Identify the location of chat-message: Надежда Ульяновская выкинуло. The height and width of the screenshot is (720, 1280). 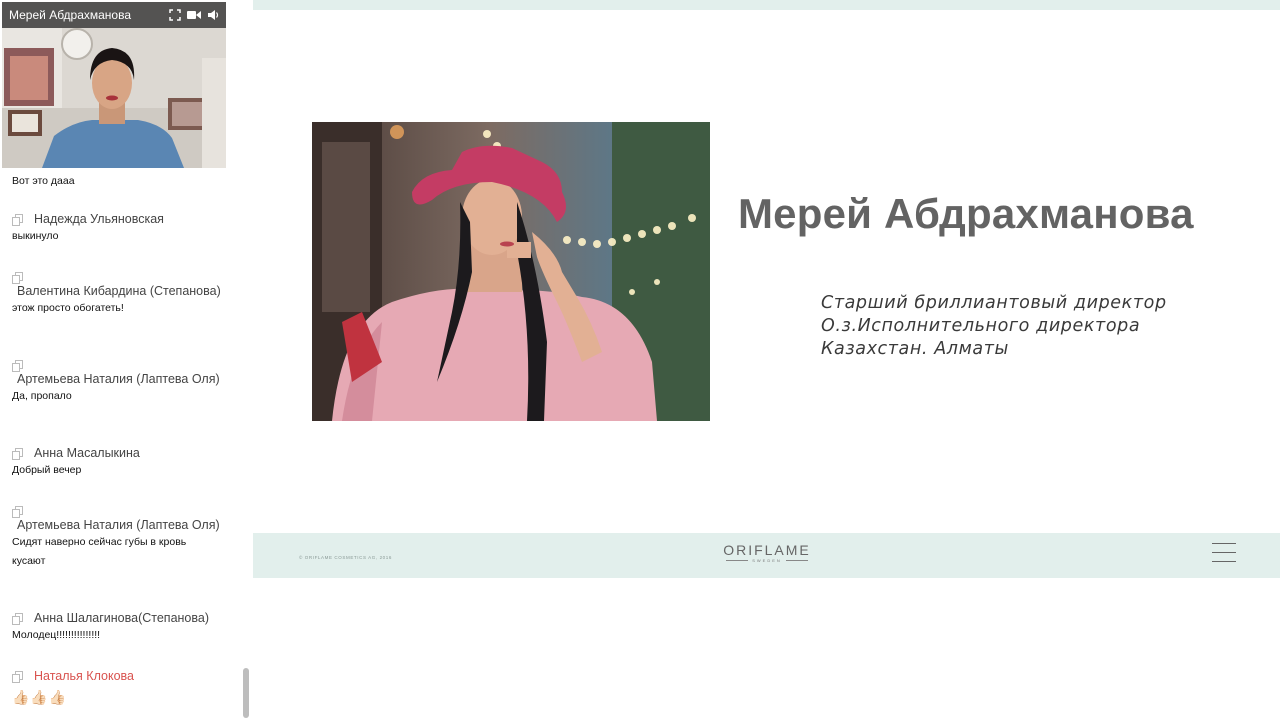
(117, 229).